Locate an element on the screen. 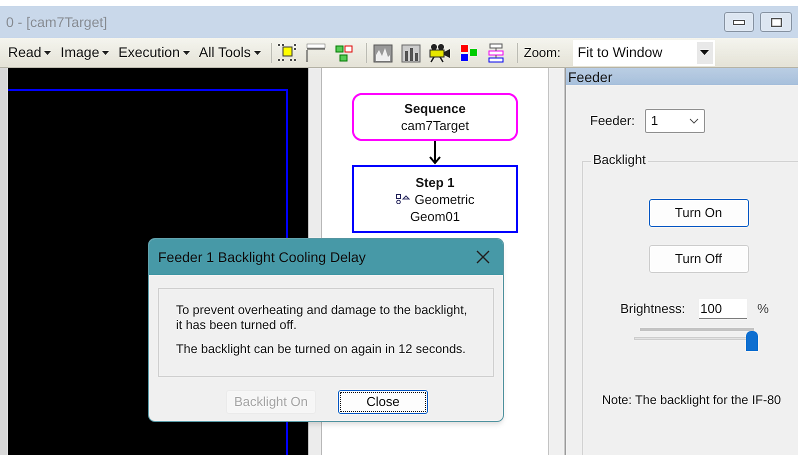 The height and width of the screenshot is (455, 798). node-subtitle: cam7Target is located at coordinates (435, 125).